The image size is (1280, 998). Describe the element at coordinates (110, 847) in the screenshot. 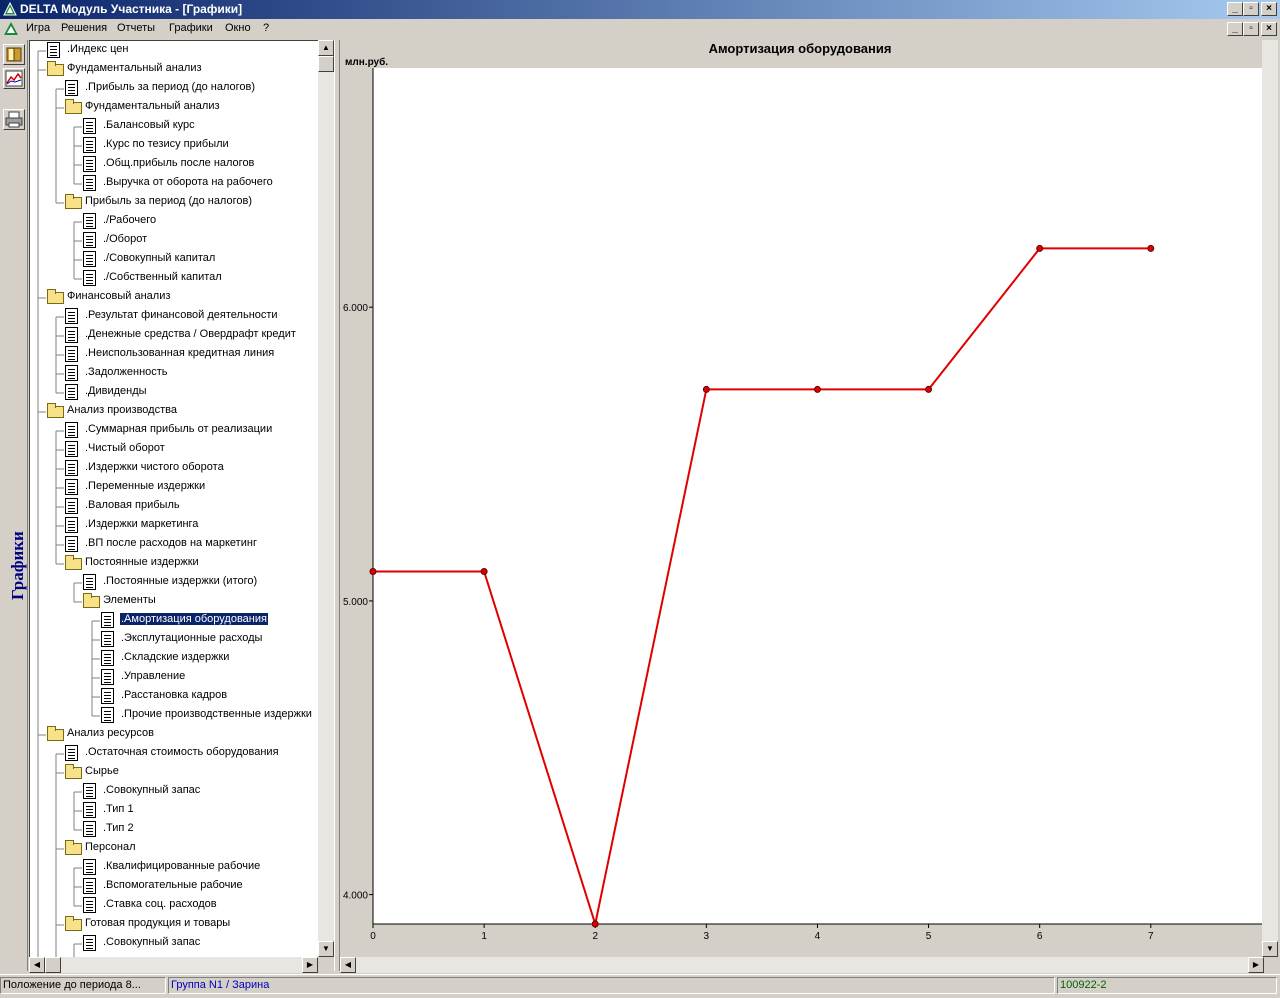

I see `tree-item-label: Персонал` at that location.